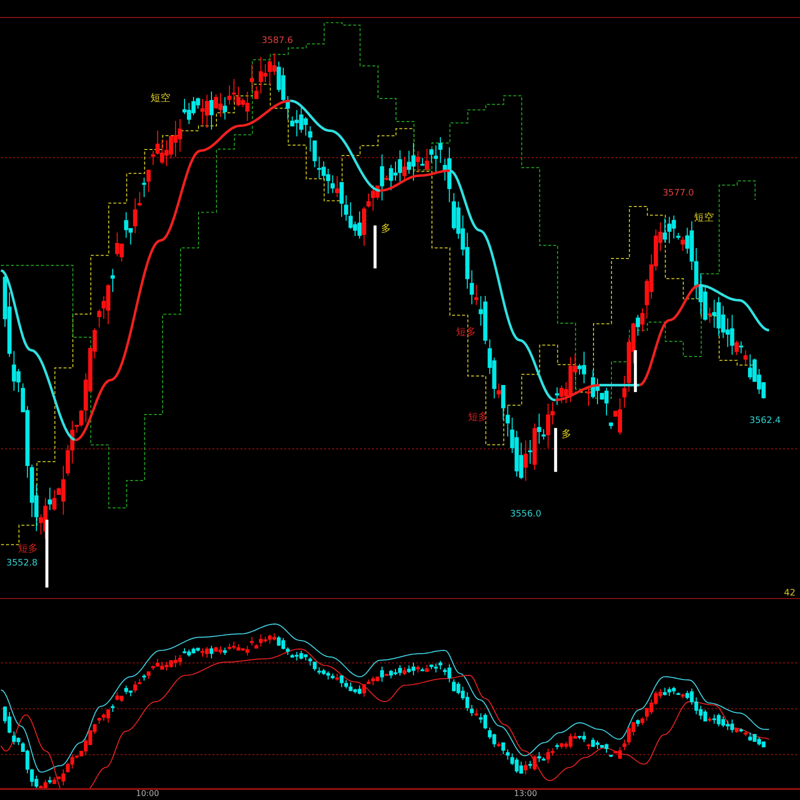  What do you see at coordinates (526, 515) in the screenshot?
I see `price-label: 3556.0` at bounding box center [526, 515].